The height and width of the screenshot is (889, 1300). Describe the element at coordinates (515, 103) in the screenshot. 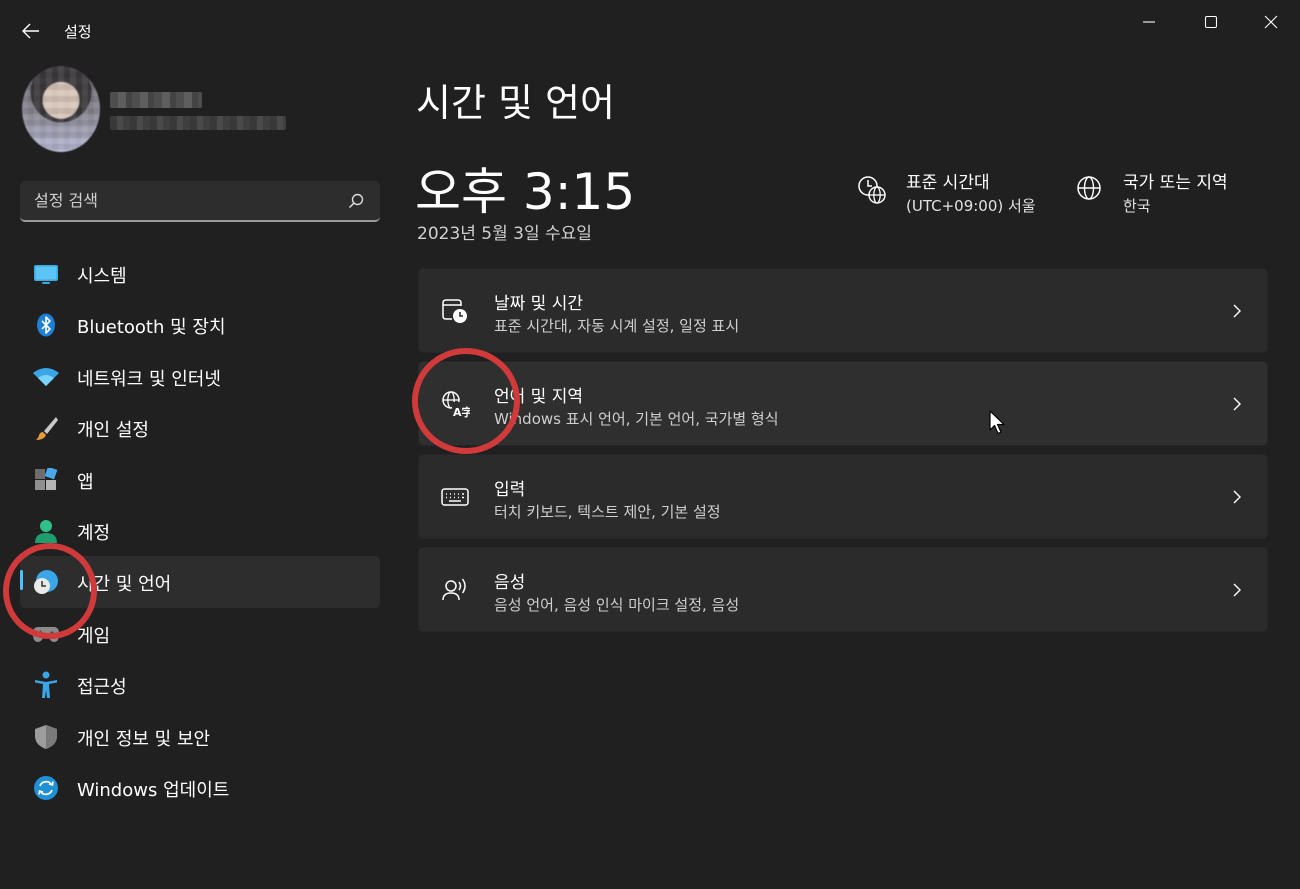

I see `page-title: 시간 및 언어` at that location.